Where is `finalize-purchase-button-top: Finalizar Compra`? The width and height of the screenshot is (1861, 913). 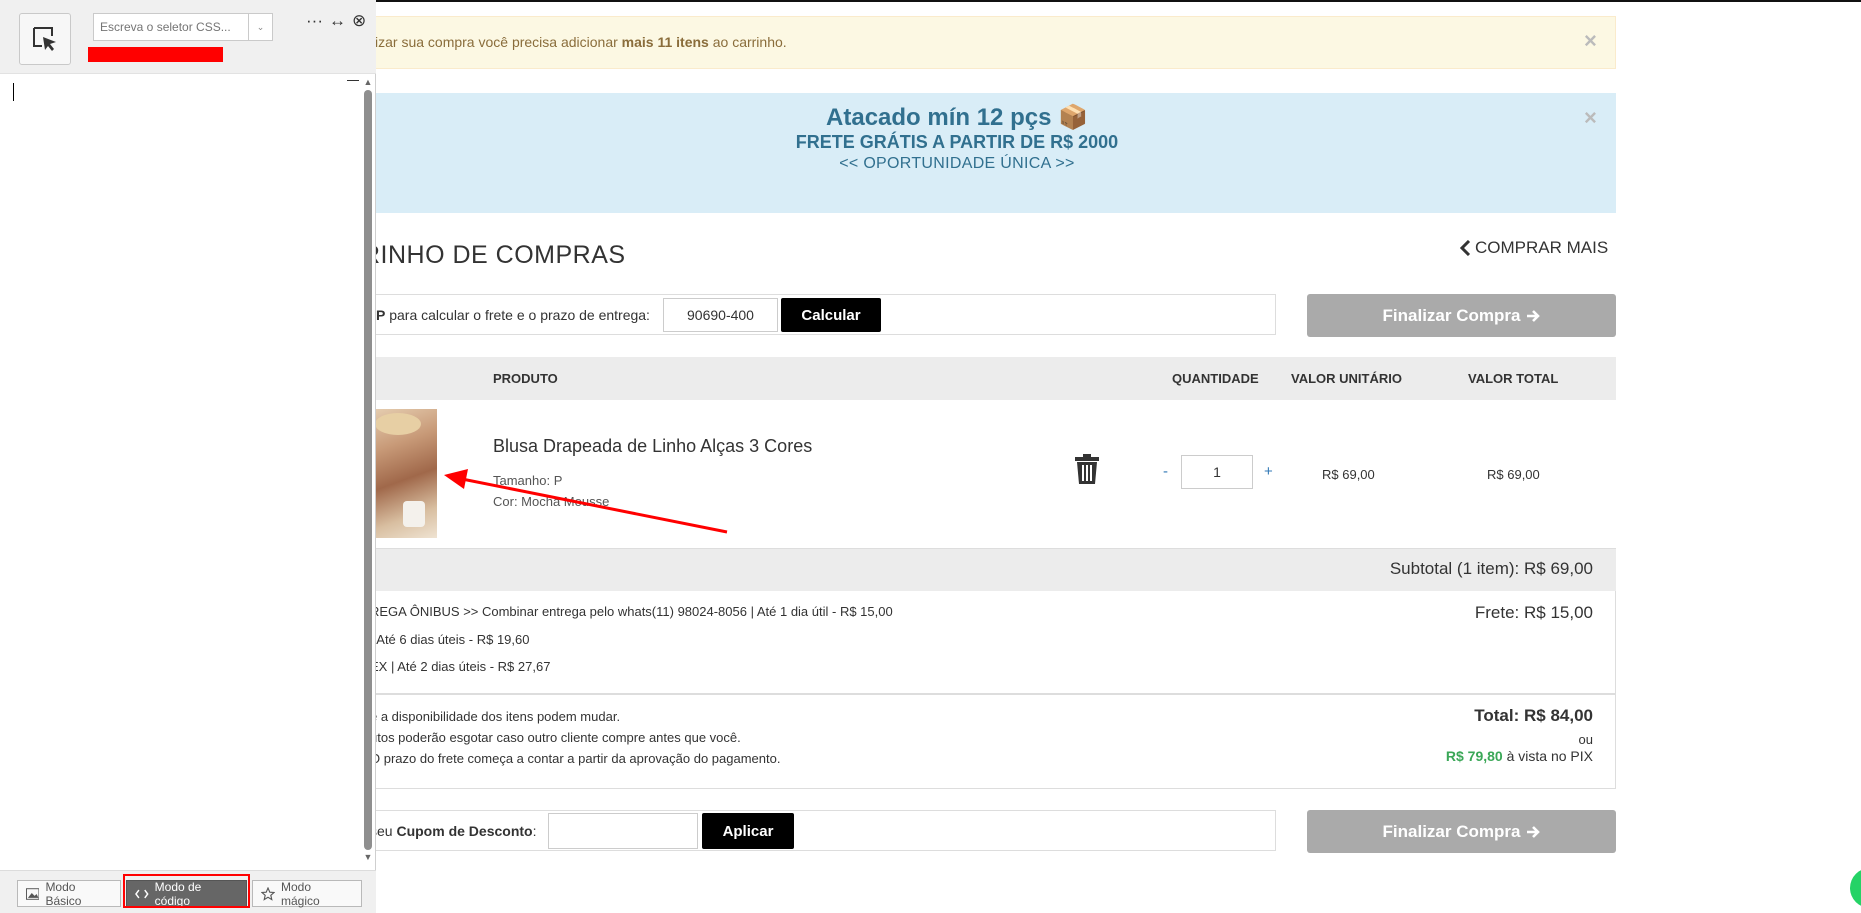
finalize-purchase-button-top: Finalizar Compra is located at coordinates (1461, 315).